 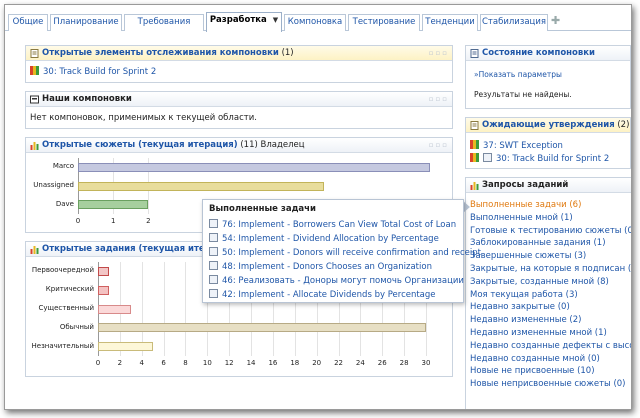 What do you see at coordinates (273, 363) in the screenshot?
I see `x-tick-label: 16` at bounding box center [273, 363].